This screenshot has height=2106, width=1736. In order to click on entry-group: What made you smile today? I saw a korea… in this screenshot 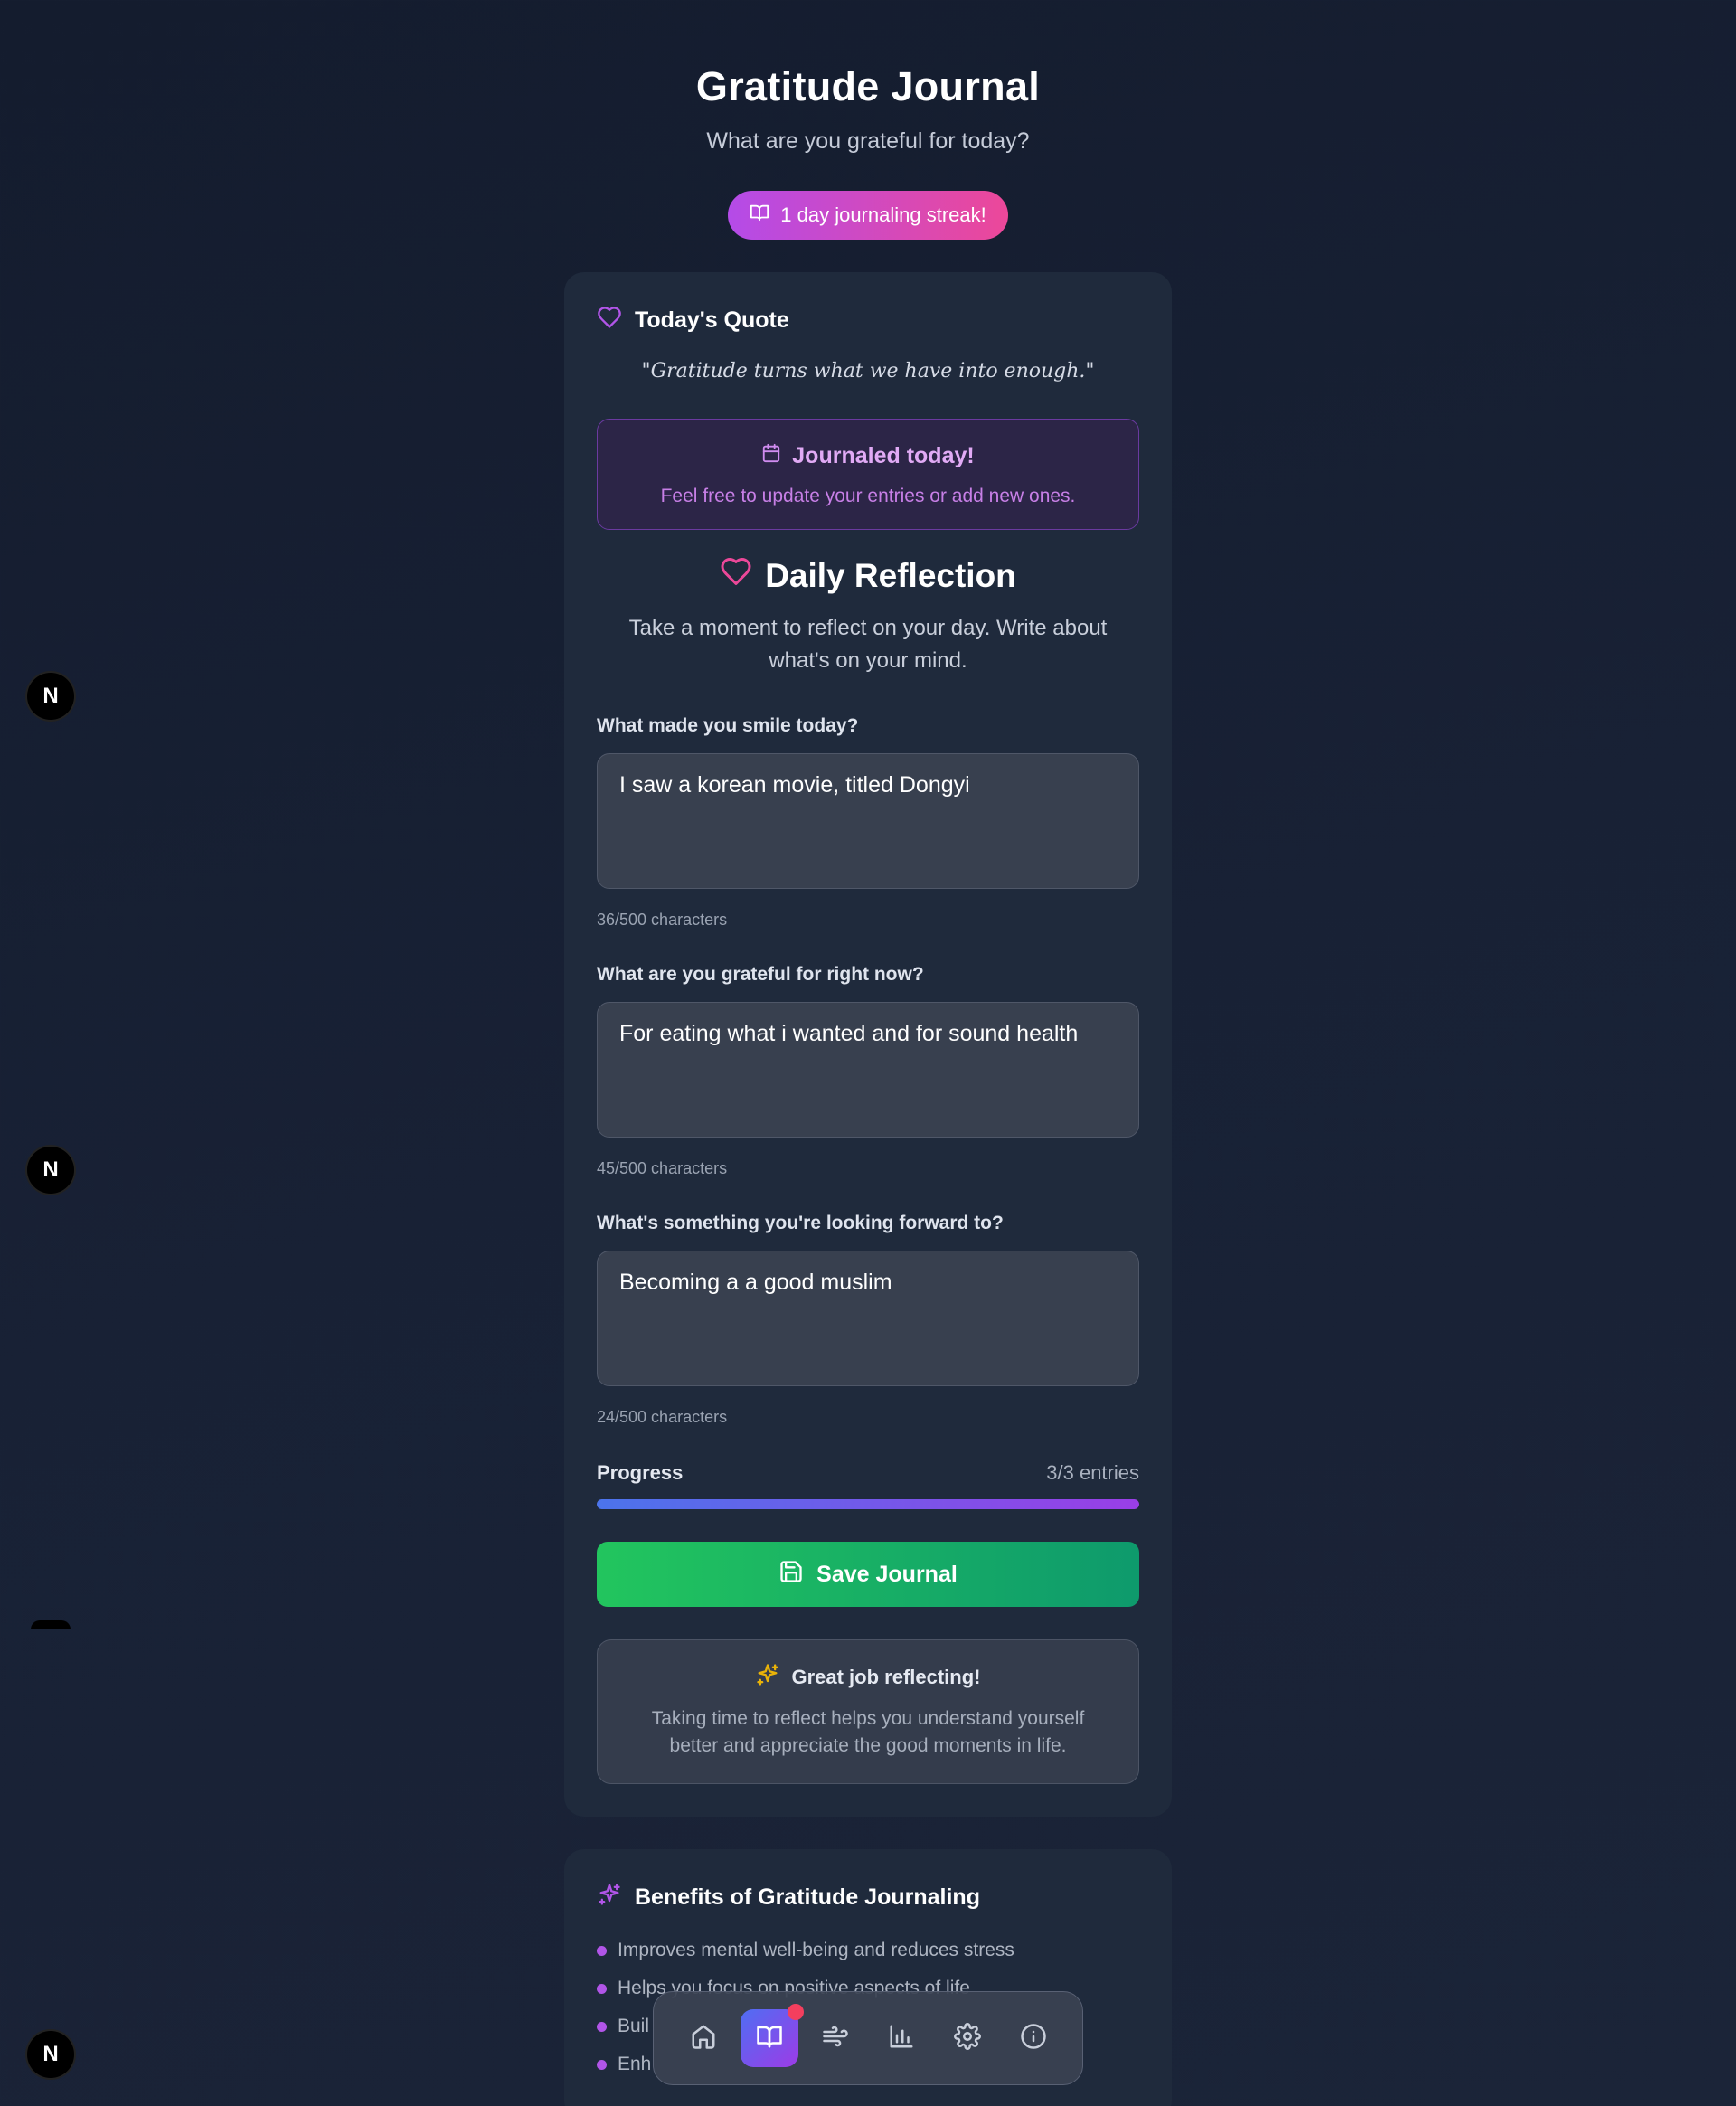, I will do `click(868, 822)`.